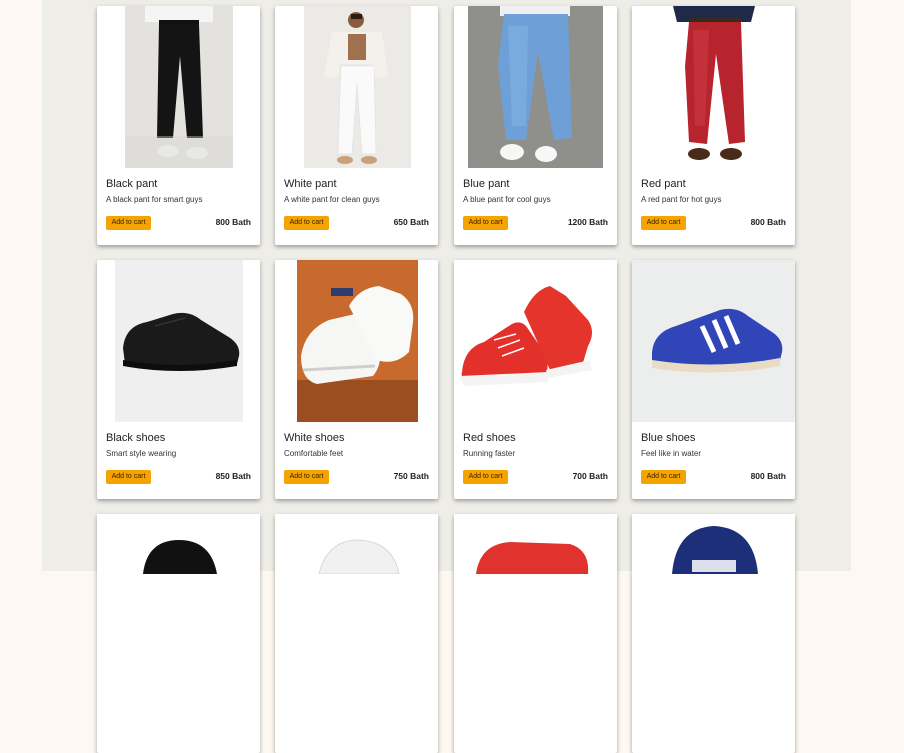 The width and height of the screenshot is (904, 753). Describe the element at coordinates (141, 453) in the screenshot. I see `product-description: Smart style wearing` at that location.